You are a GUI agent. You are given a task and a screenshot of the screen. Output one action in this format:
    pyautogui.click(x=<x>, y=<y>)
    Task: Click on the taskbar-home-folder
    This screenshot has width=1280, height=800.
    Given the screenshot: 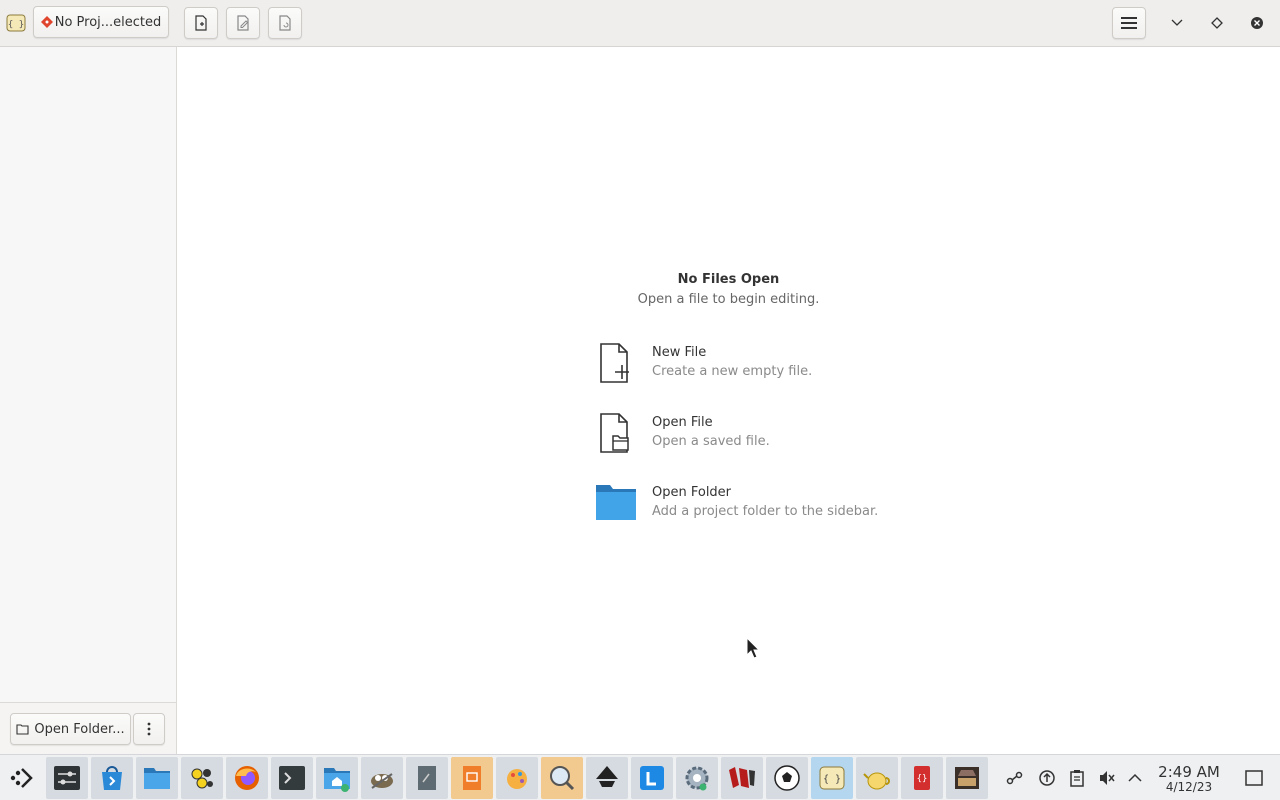 What is the action you would take?
    pyautogui.click(x=337, y=778)
    